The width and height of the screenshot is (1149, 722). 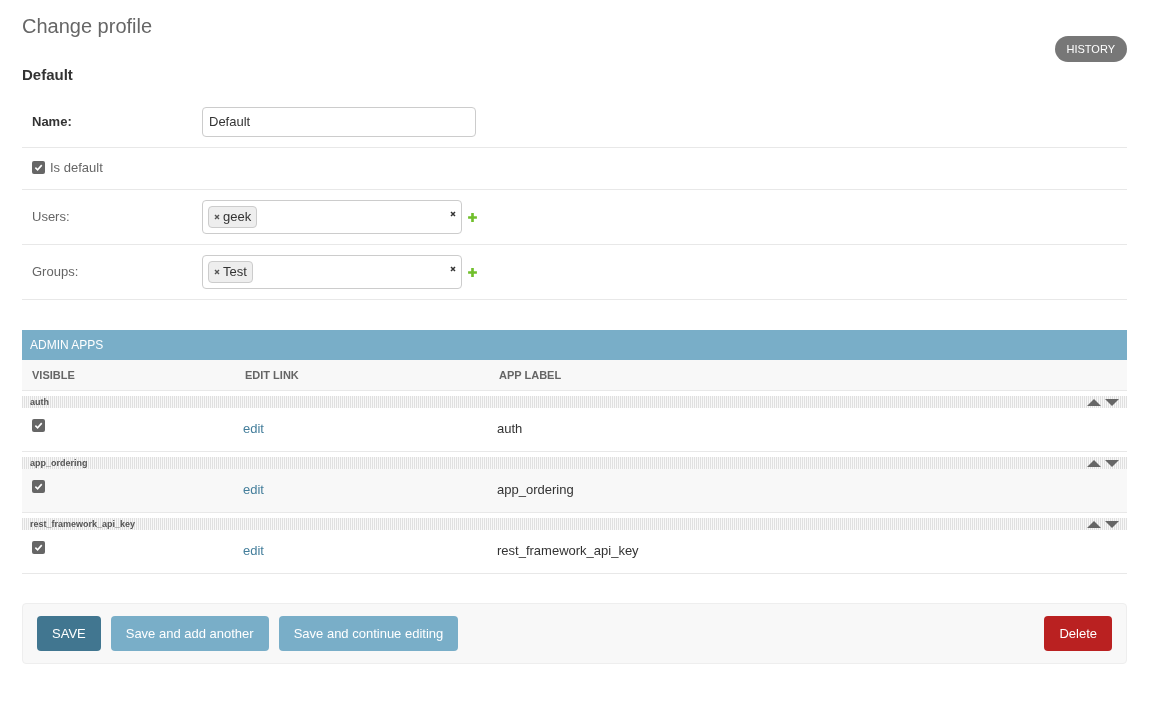 I want to click on checkbox-label: Is default, so click(x=76, y=167).